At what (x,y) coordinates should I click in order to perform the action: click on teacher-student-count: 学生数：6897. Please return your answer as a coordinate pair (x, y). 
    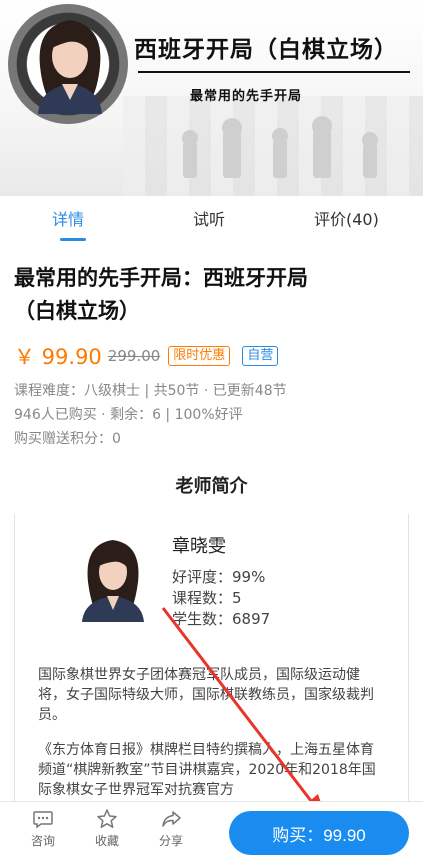
    Looking at the image, I should click on (221, 619).